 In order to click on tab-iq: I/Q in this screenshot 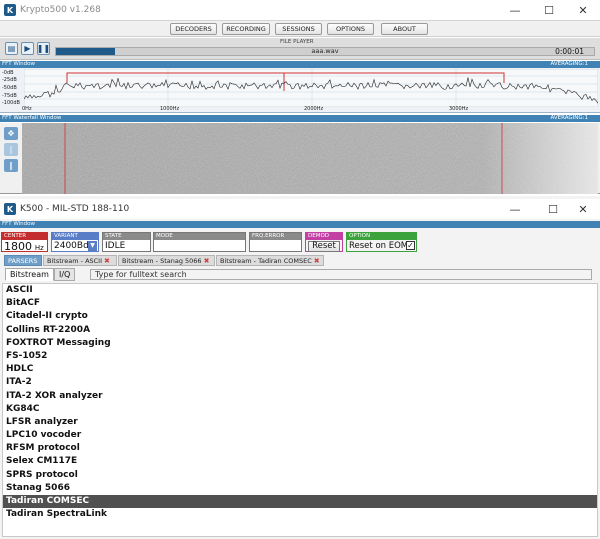, I will do `click(65, 274)`.